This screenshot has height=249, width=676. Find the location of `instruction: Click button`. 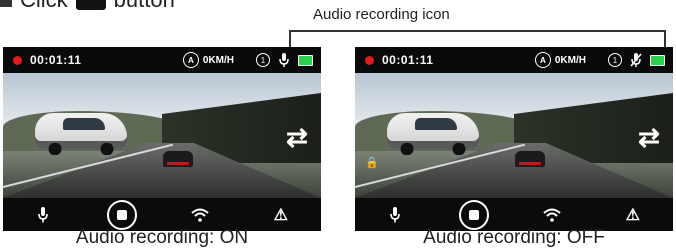

instruction: Click button is located at coordinates (87, 6).